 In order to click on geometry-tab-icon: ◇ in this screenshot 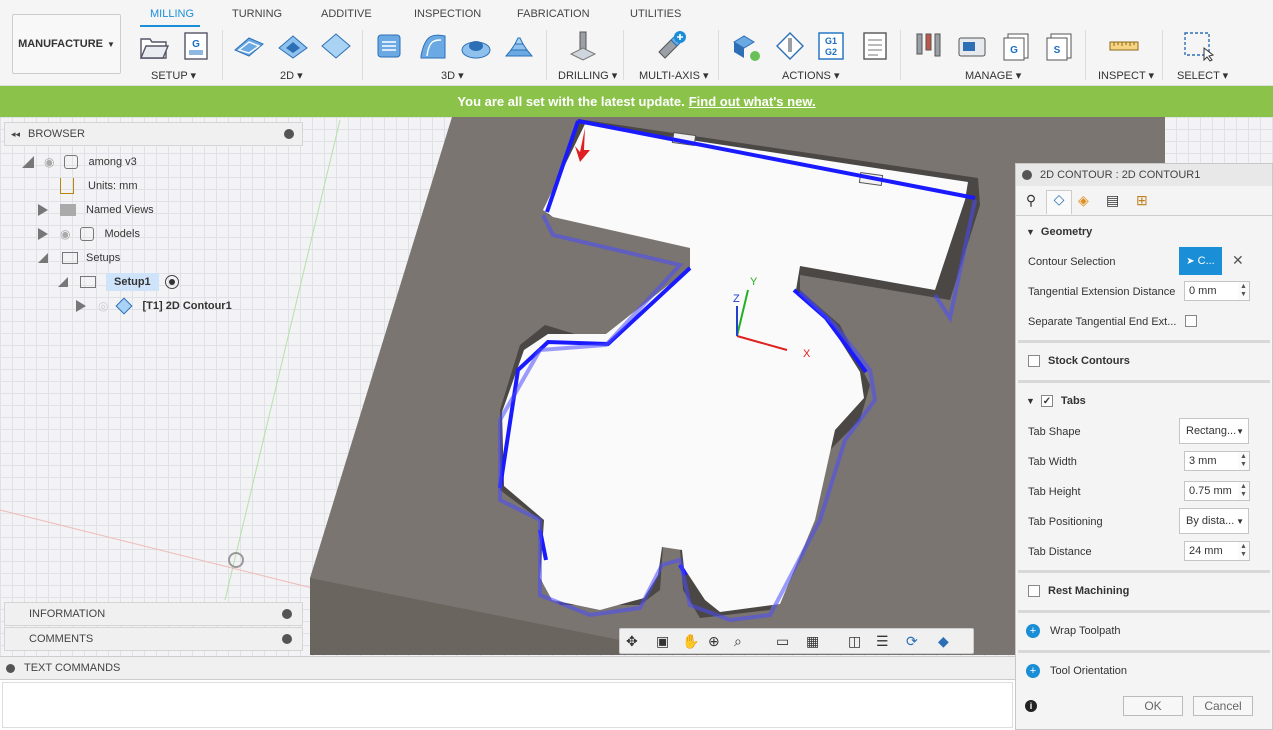, I will do `click(1059, 202)`.